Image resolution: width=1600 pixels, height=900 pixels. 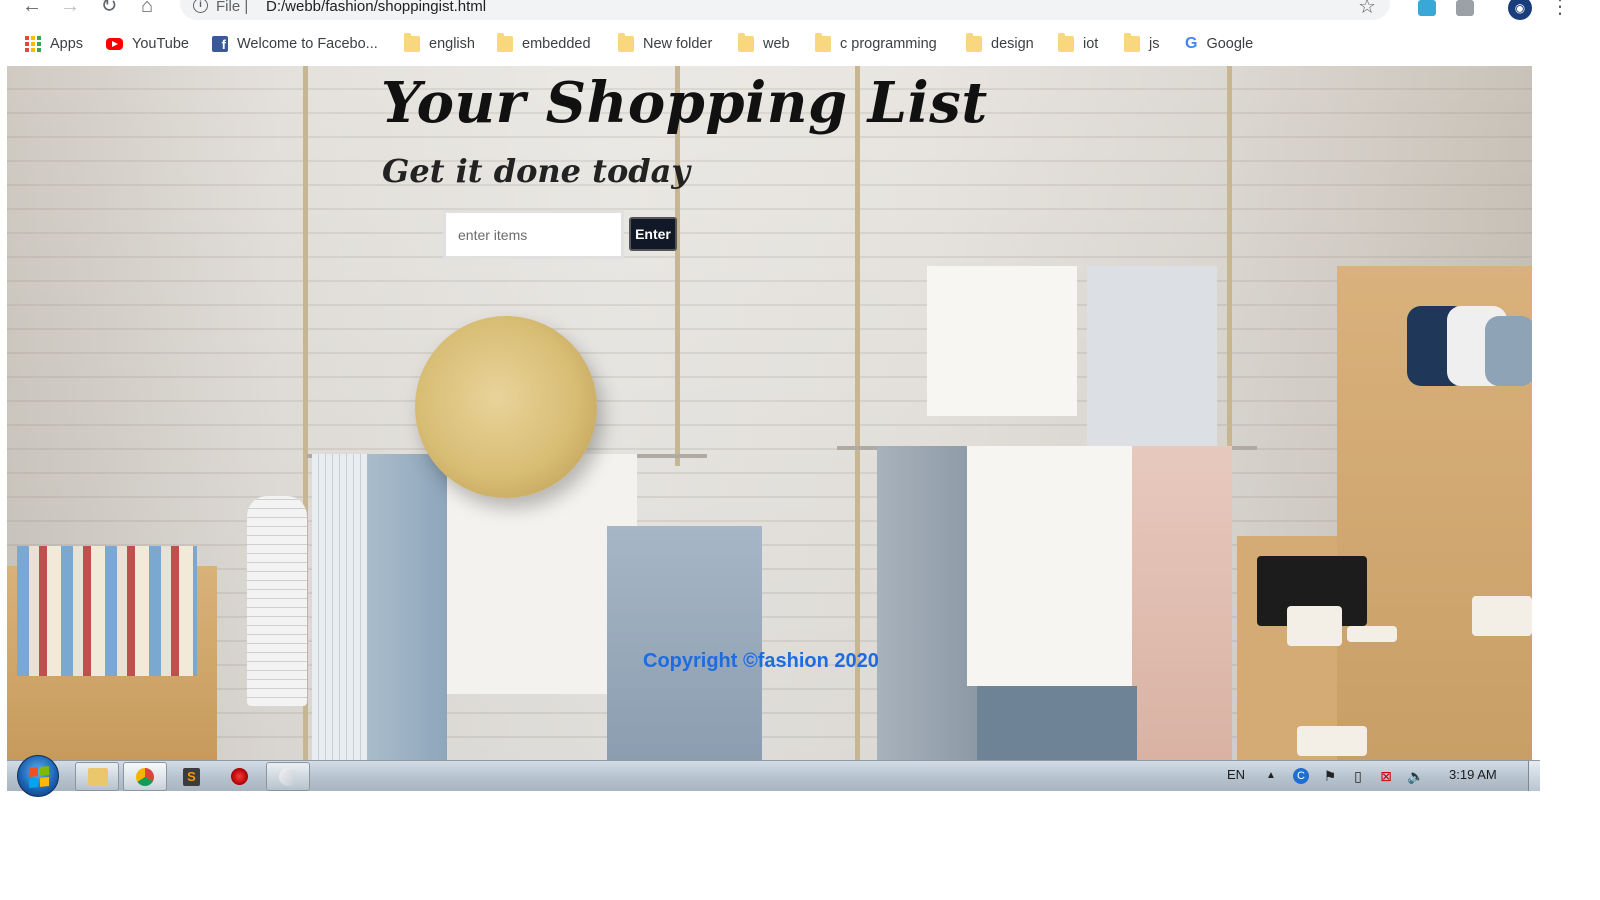 I want to click on clock-time: 3:19 AM, so click(x=1473, y=774).